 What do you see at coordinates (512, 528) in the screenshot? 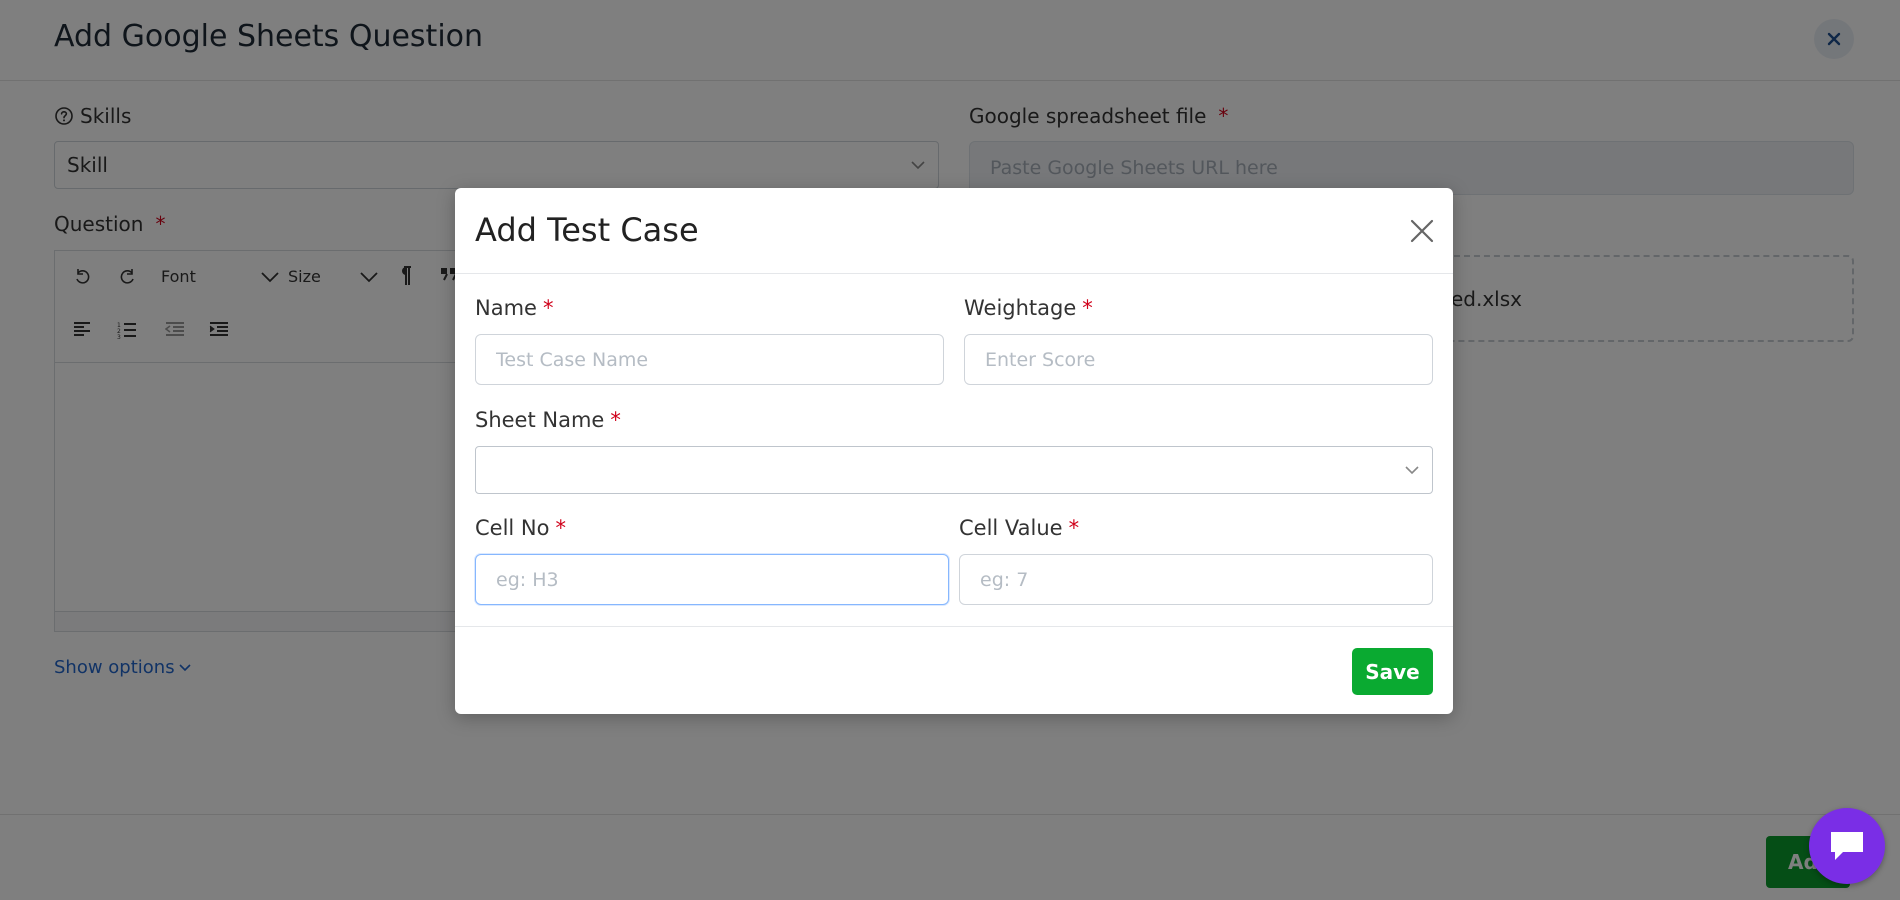
I see `cell-no-label-text: Cell No` at bounding box center [512, 528].